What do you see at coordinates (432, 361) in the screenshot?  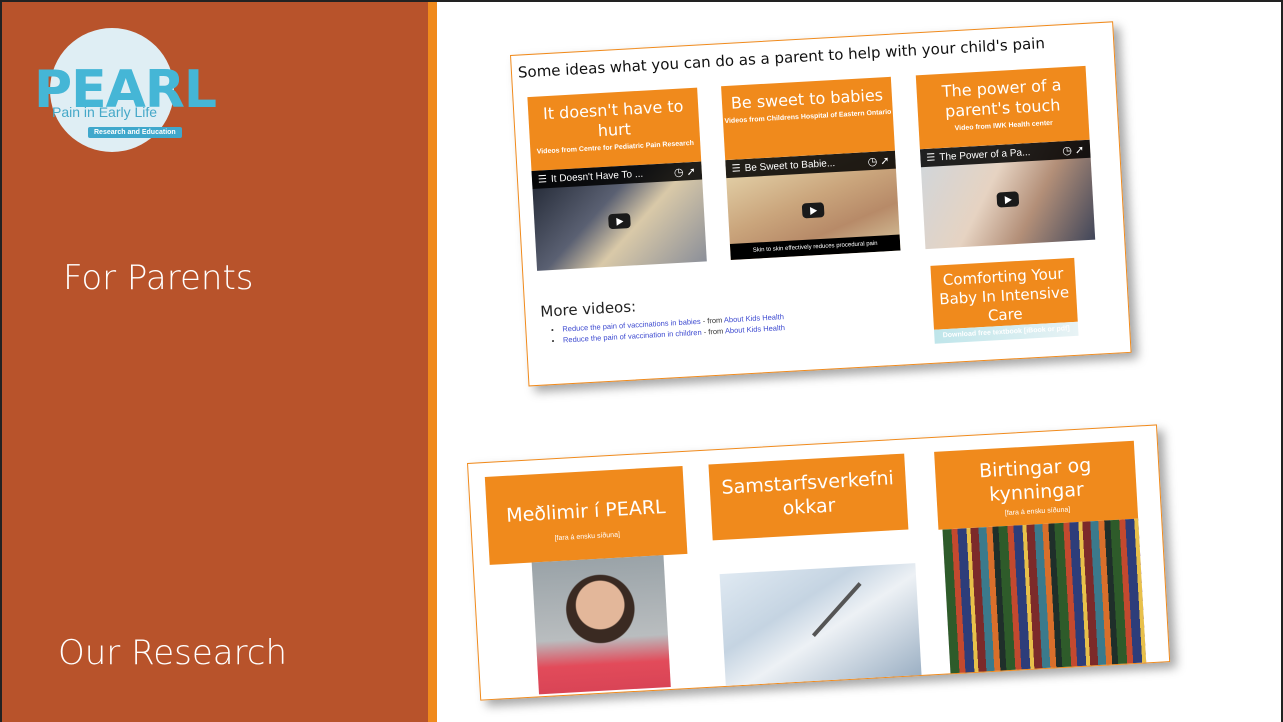 I see `accent-stripe` at bounding box center [432, 361].